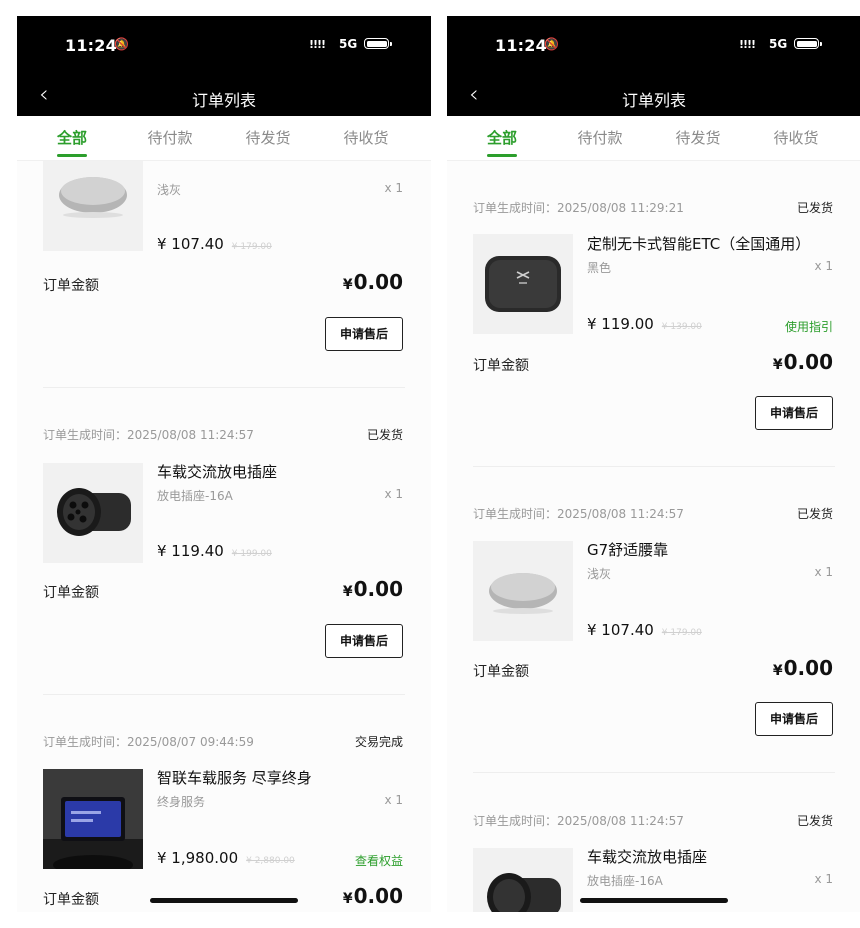  Describe the element at coordinates (599, 268) in the screenshot. I see `product-spec: 黑色` at that location.